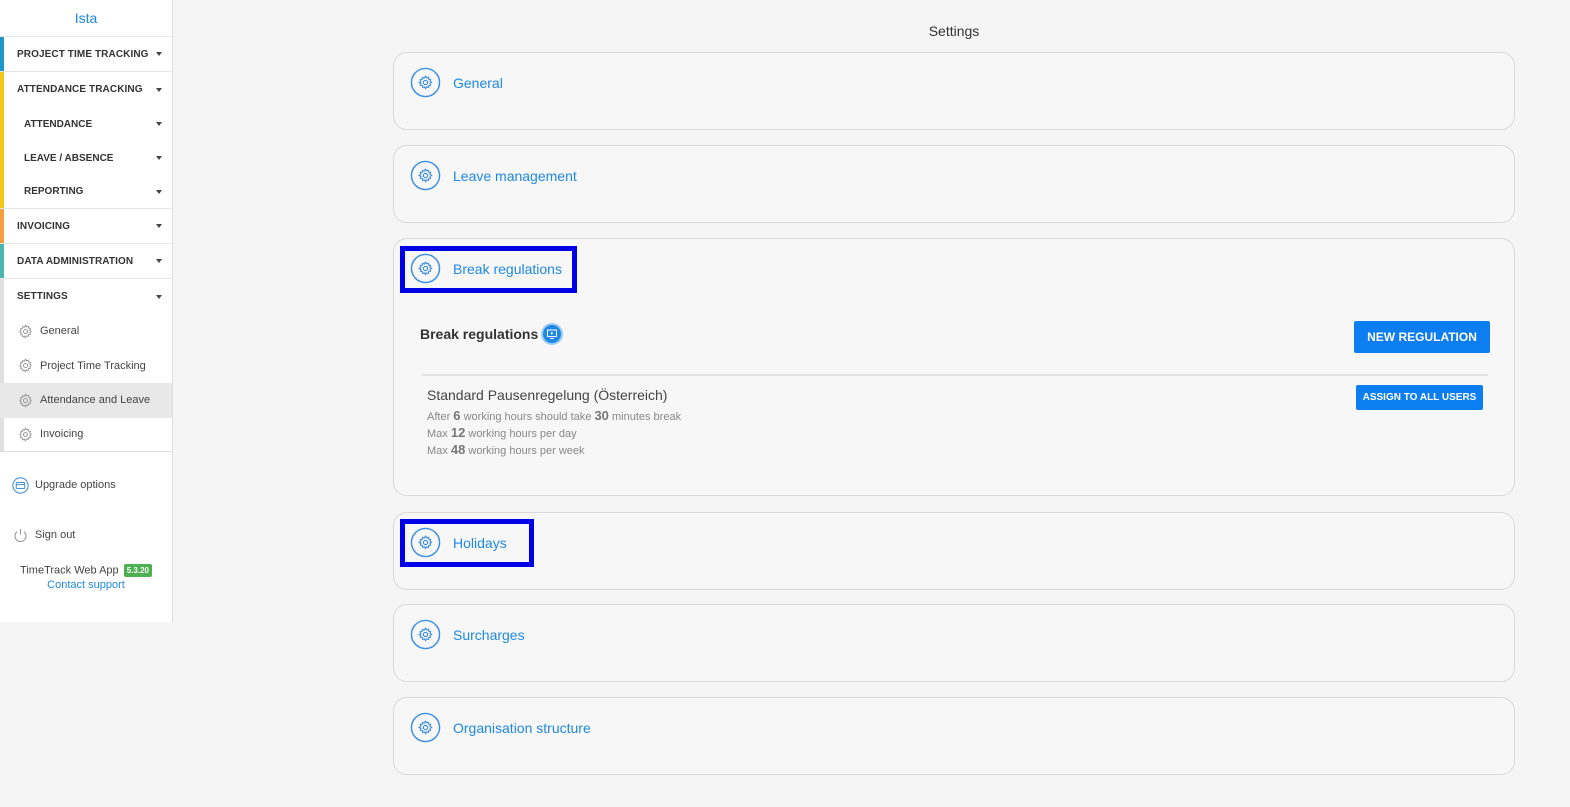  I want to click on nav-label: DATA ADMINISTRATION, so click(75, 261).